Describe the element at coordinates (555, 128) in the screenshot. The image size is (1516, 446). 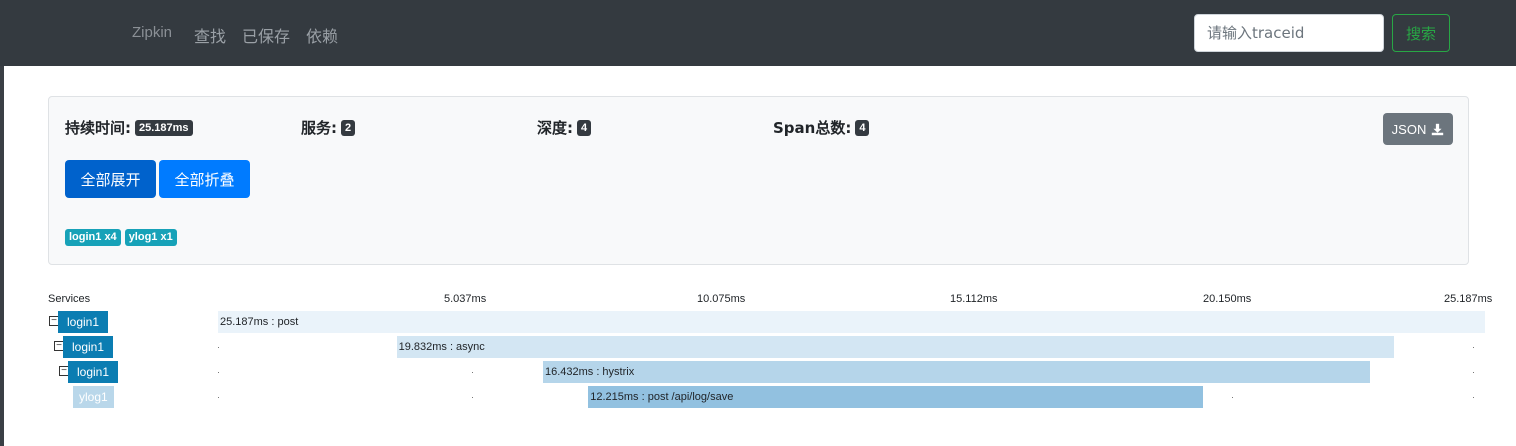
I see `depth-label: 深度:` at that location.